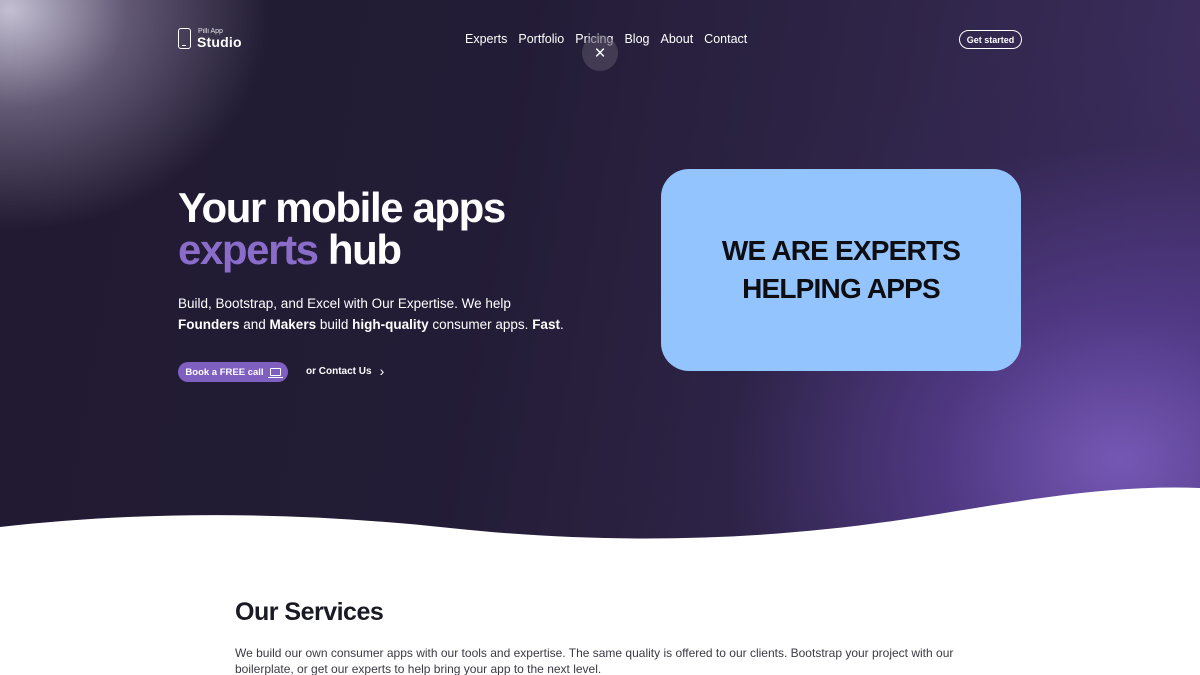 The height and width of the screenshot is (675, 1200). Describe the element at coordinates (219, 42) in the screenshot. I see `brand-name: Studio` at that location.